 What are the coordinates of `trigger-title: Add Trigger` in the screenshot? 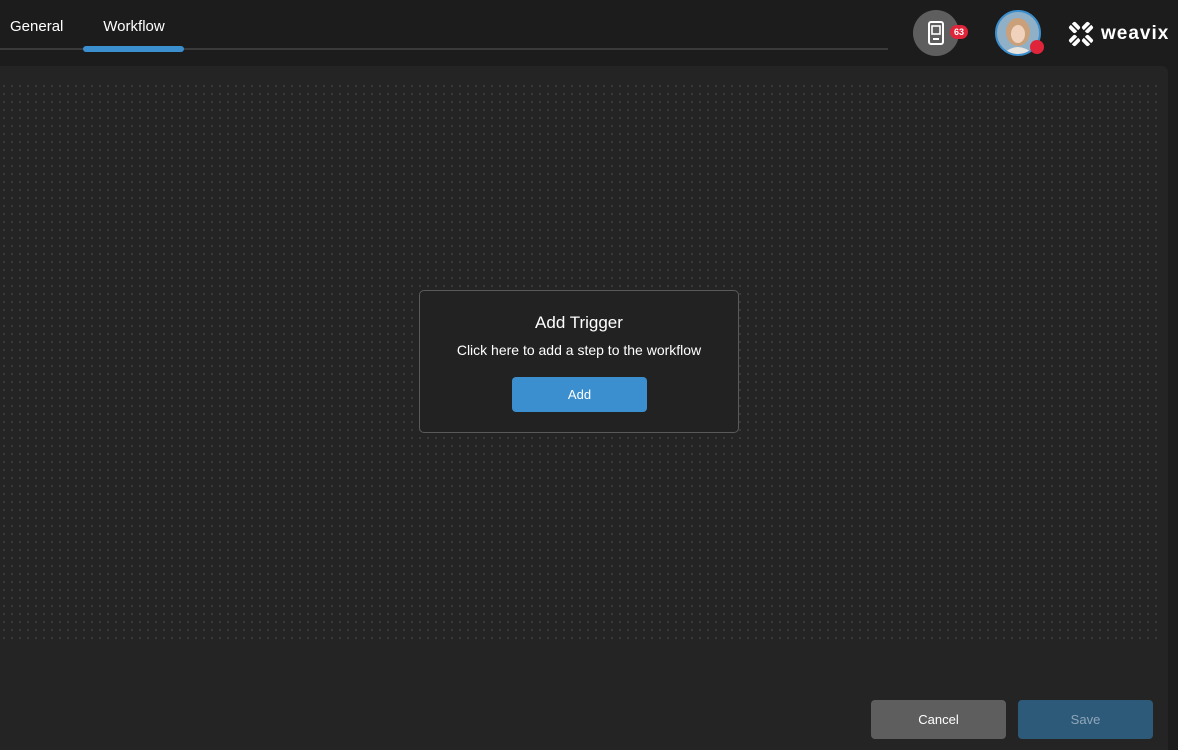 It's located at (579, 322).